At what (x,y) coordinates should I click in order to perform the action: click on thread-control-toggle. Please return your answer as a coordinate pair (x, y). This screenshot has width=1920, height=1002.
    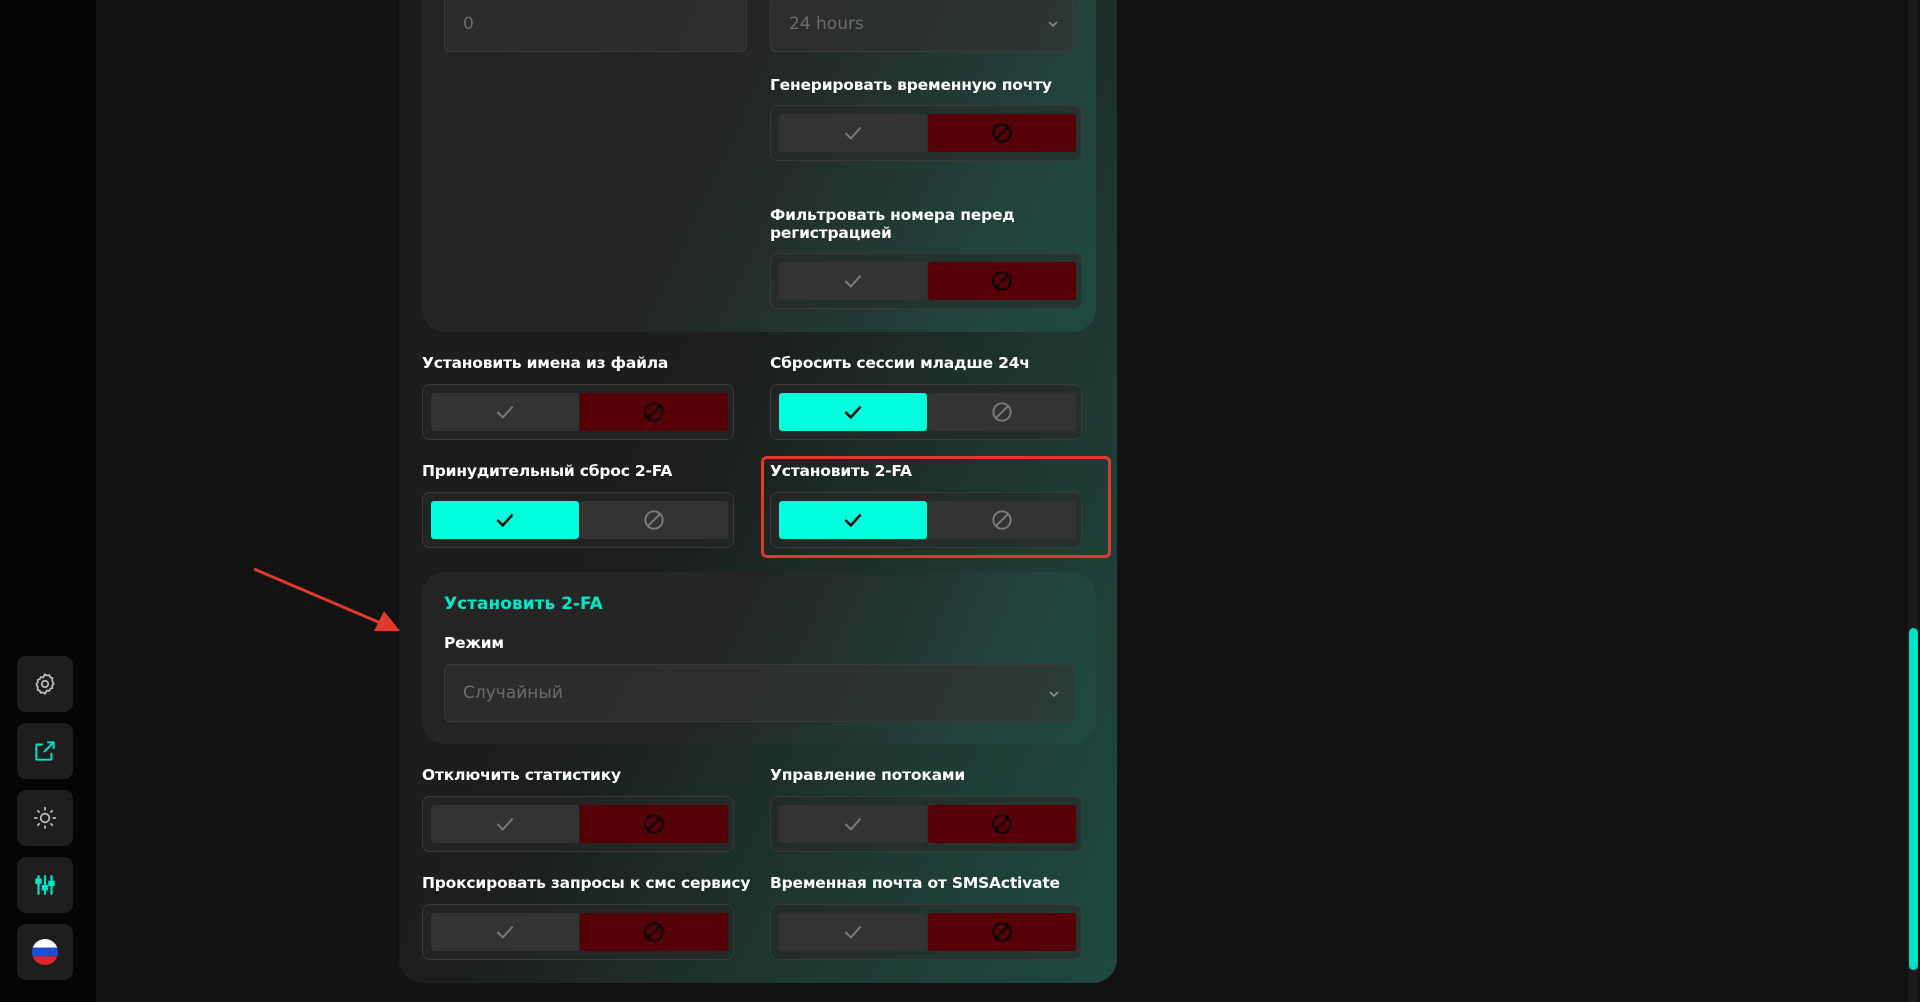
    Looking at the image, I should click on (926, 824).